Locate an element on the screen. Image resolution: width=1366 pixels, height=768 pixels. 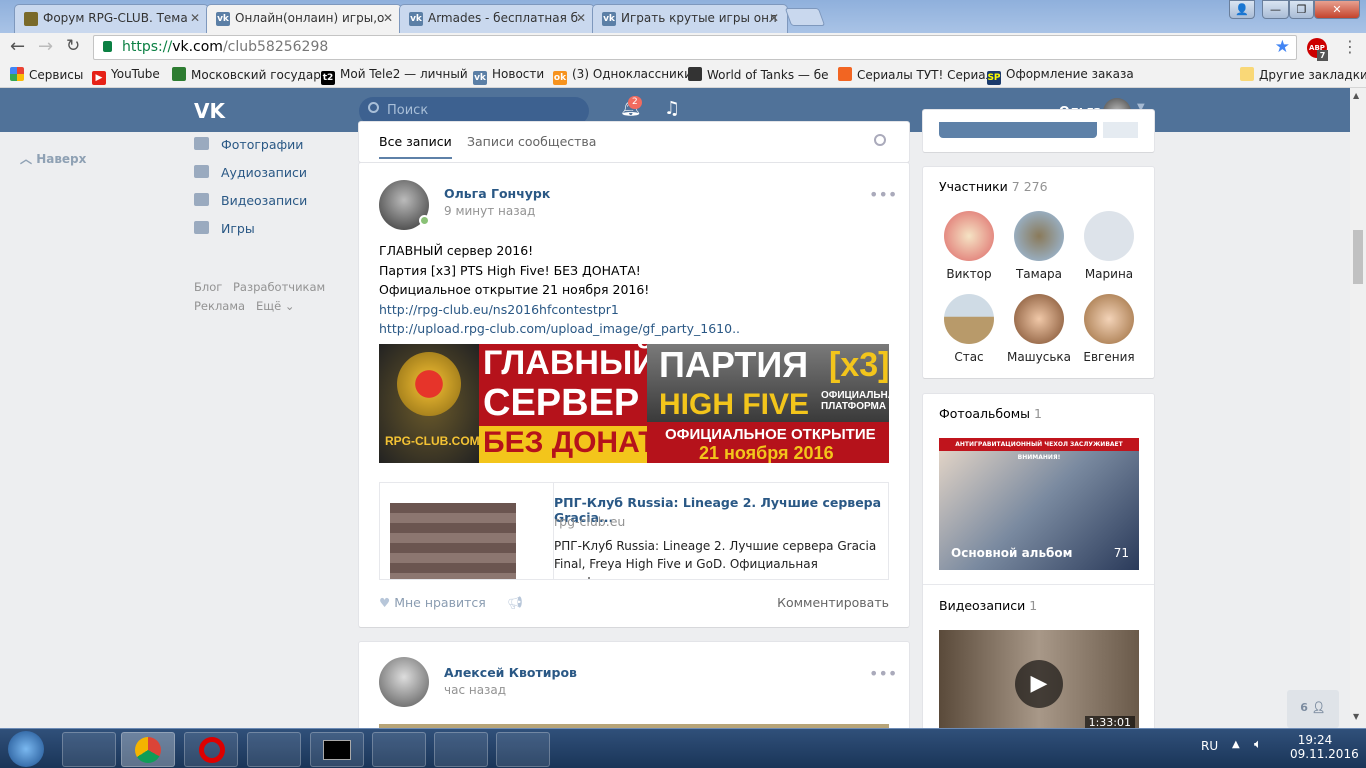
member: Евгения is located at coordinates (1109, 329).